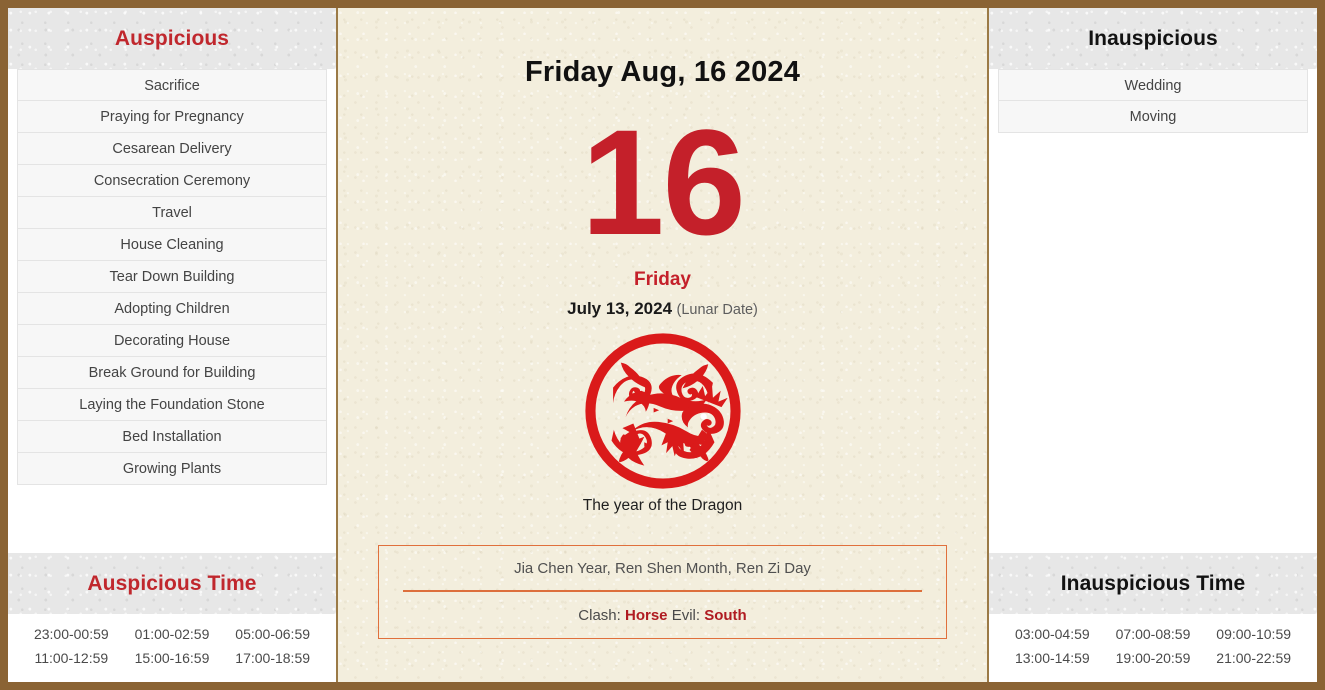 The height and width of the screenshot is (690, 1325). I want to click on list-item: Bed Installation, so click(172, 437).